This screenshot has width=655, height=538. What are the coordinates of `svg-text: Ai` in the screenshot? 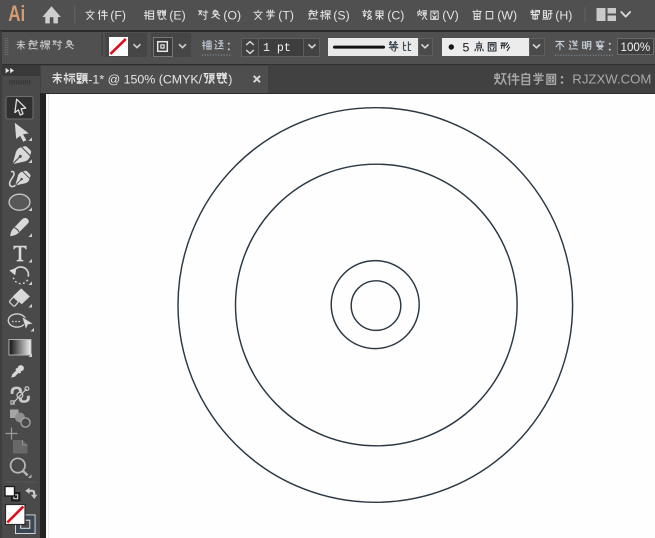 It's located at (16, 14).